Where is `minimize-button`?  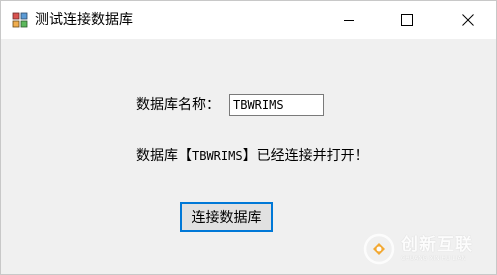 minimize-button is located at coordinates (349, 20).